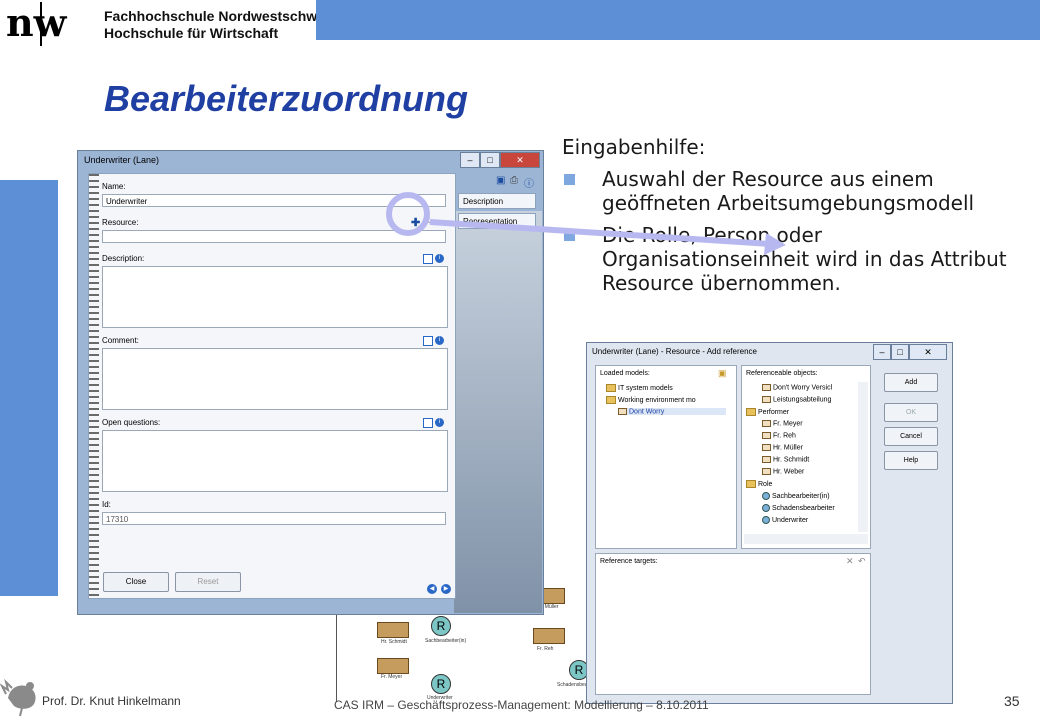 The width and height of the screenshot is (1040, 720). Describe the element at coordinates (30, 686) in the screenshot. I see `rooster-head` at that location.